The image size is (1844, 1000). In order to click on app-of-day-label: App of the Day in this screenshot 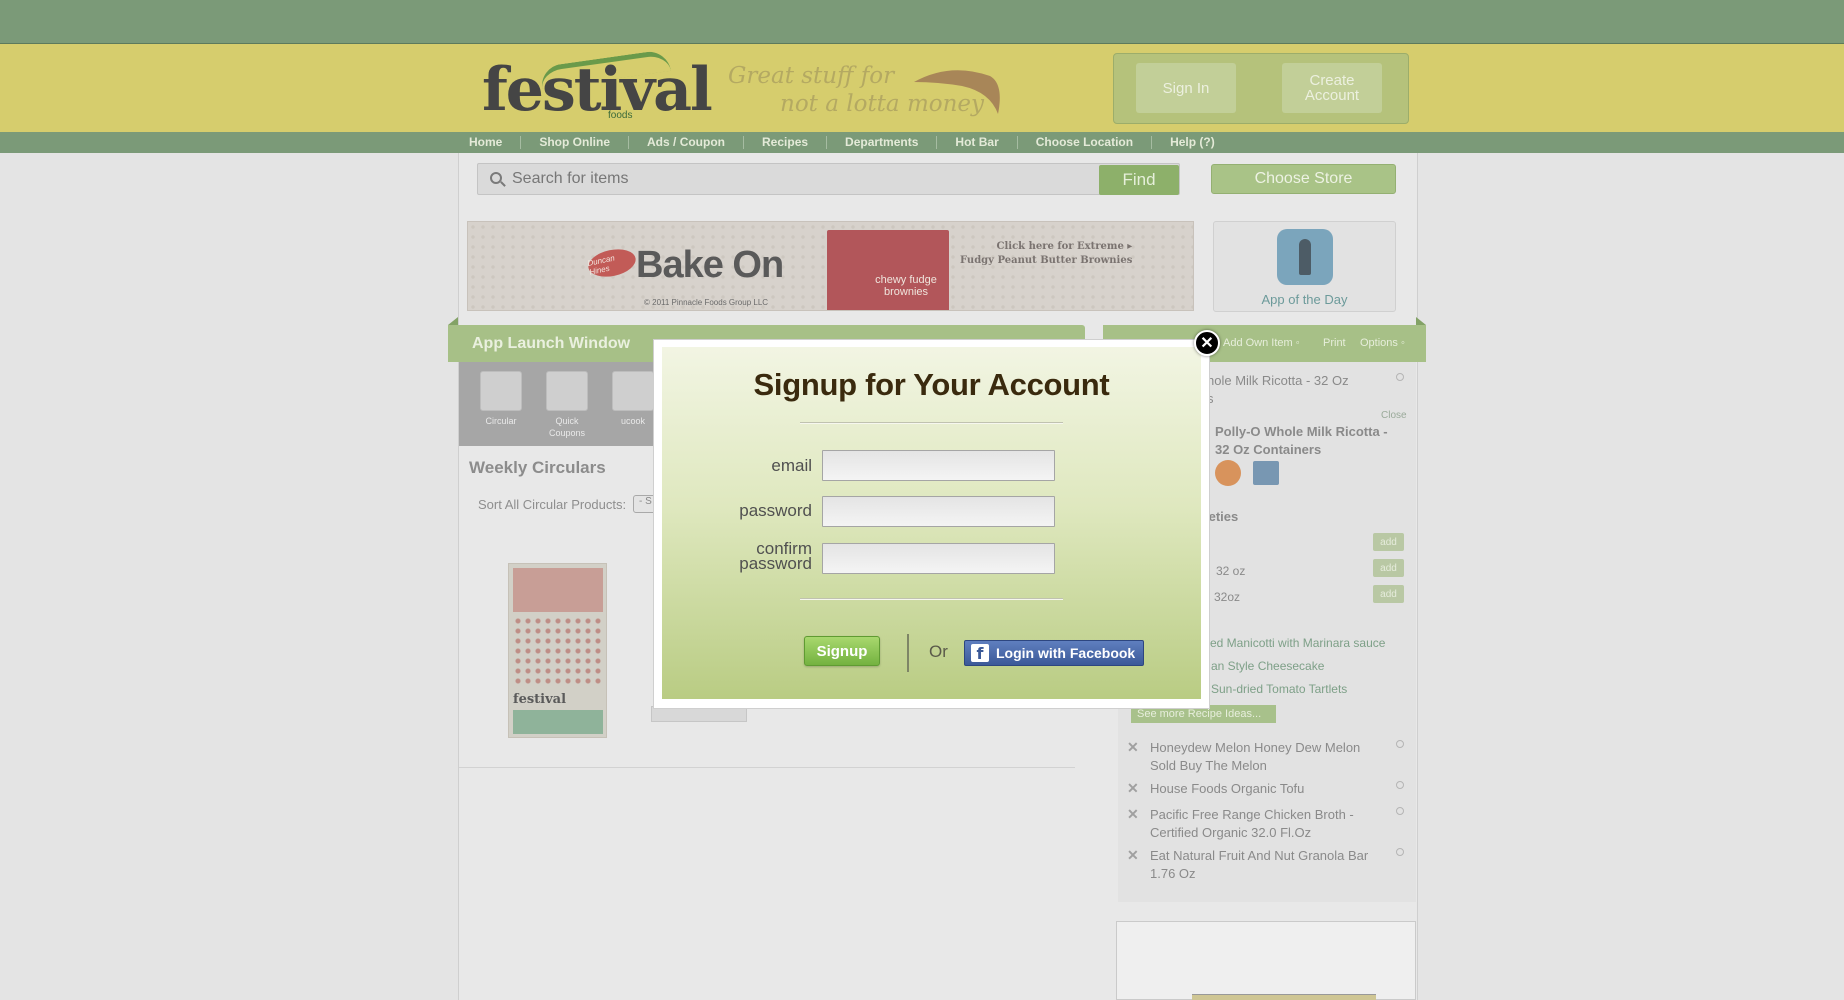, I will do `click(1304, 299)`.